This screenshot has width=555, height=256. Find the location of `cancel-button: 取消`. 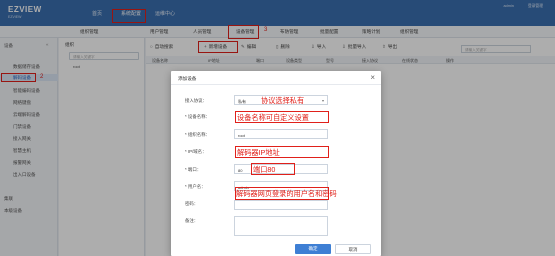

cancel-button: 取消 is located at coordinates (353, 249).